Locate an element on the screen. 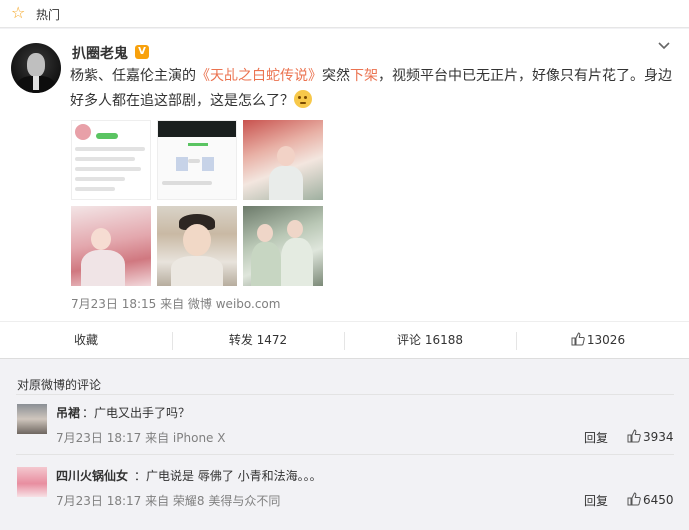  post-username: 扒圈老鬼 is located at coordinates (100, 53).